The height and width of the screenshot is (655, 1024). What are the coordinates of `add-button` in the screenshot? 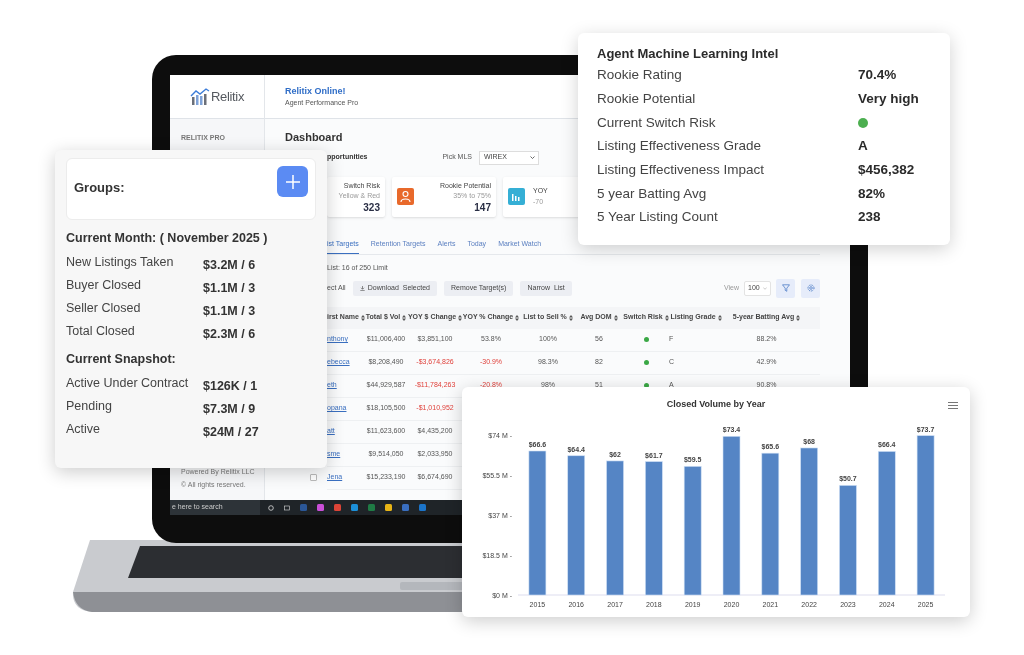 It's located at (292, 181).